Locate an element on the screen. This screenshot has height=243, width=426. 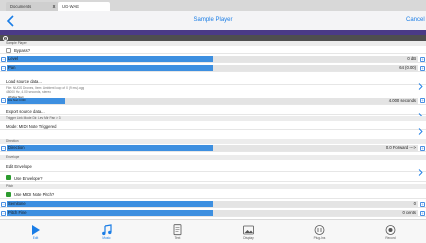
window-slider is located at coordinates (212, 100).